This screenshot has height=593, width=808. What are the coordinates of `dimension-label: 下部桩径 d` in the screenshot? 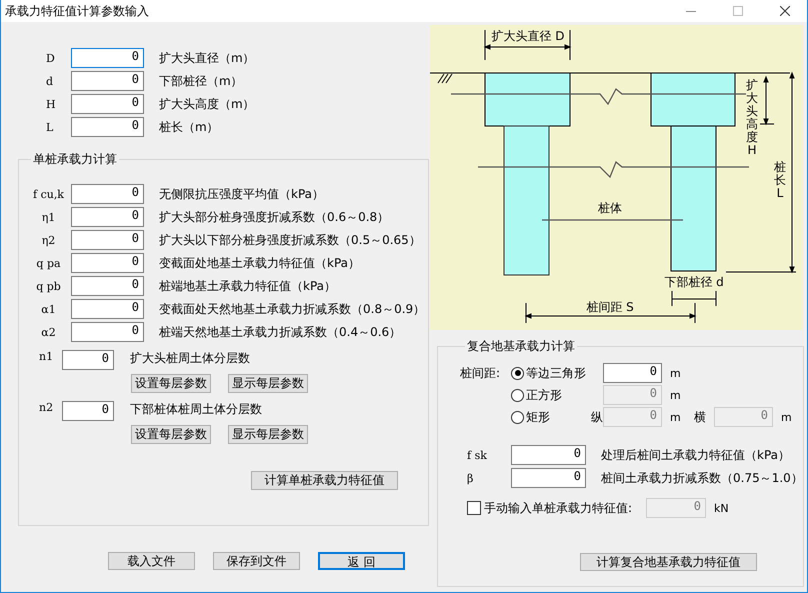 It's located at (694, 282).